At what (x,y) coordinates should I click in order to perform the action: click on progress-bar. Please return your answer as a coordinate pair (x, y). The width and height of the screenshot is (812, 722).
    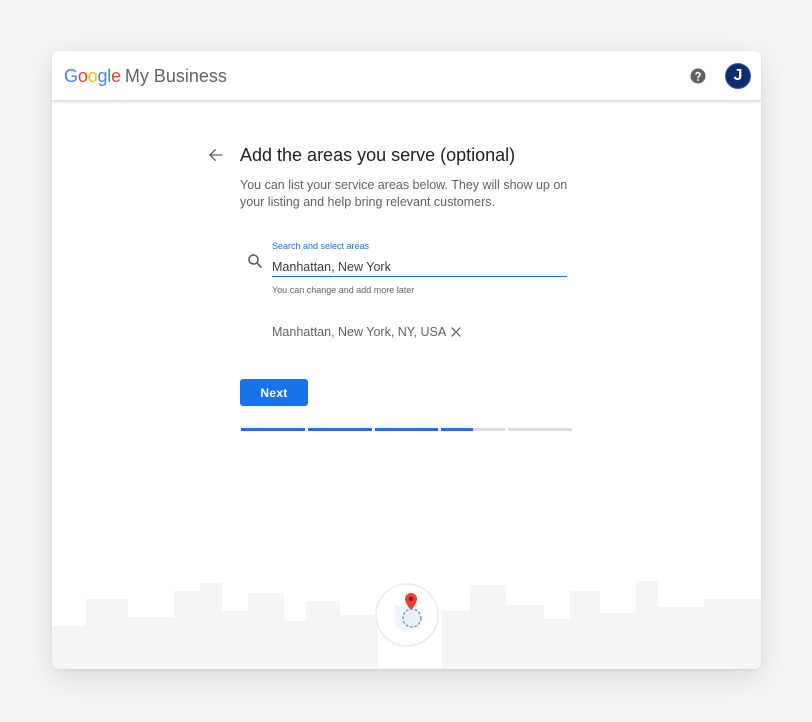
    Looking at the image, I should click on (406, 429).